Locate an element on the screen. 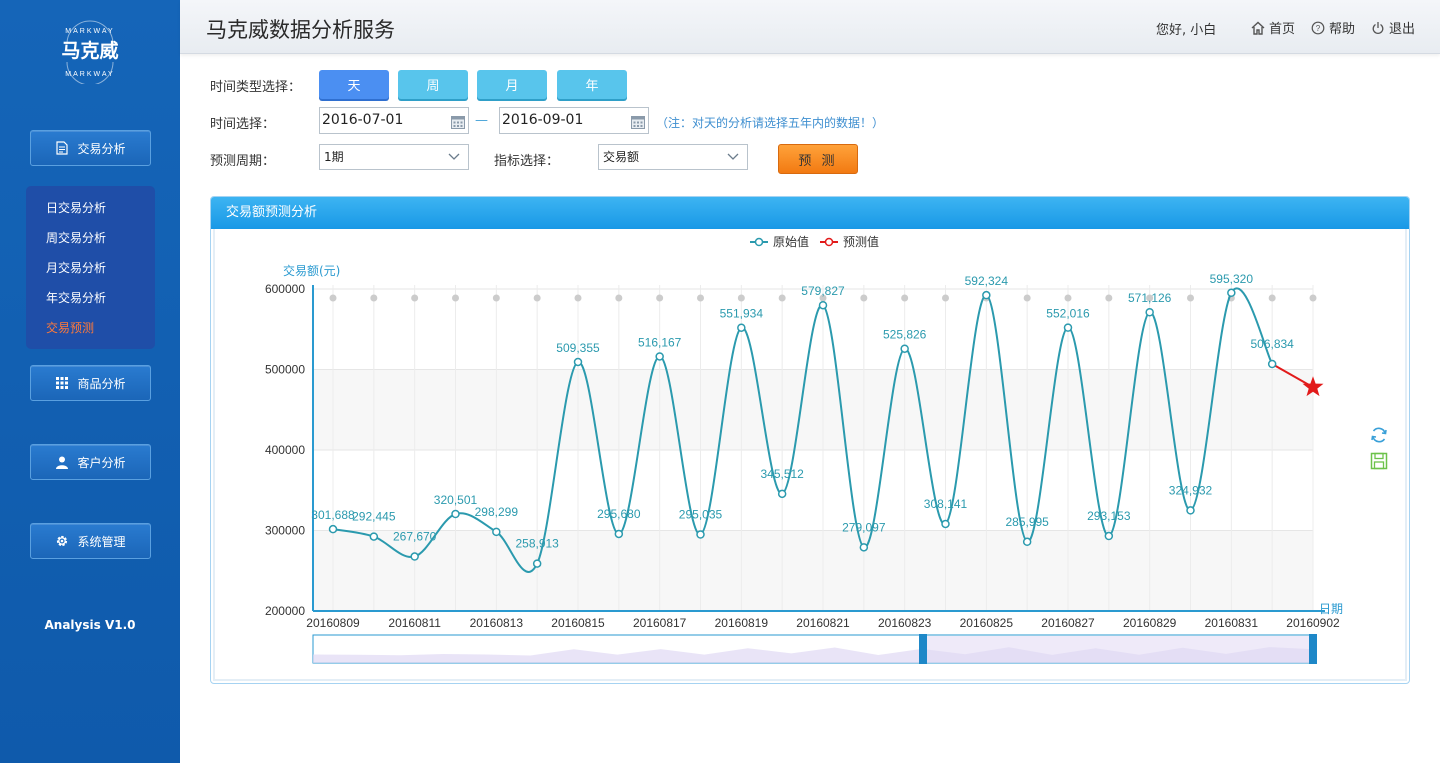 The width and height of the screenshot is (1440, 763). data-label: 516,167 is located at coordinates (660, 342).